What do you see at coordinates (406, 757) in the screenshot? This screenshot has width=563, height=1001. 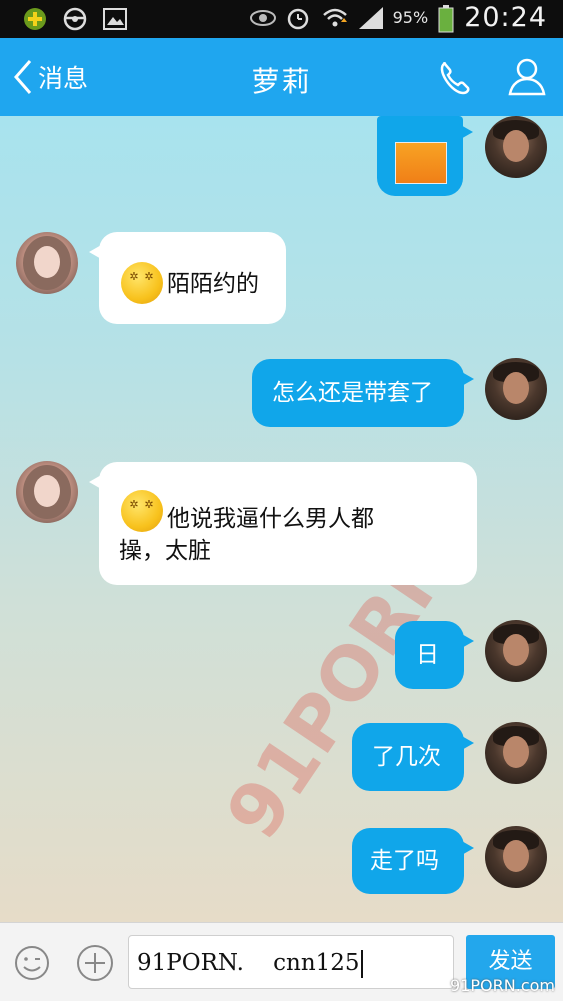 I see `message-text: 了几次` at bounding box center [406, 757].